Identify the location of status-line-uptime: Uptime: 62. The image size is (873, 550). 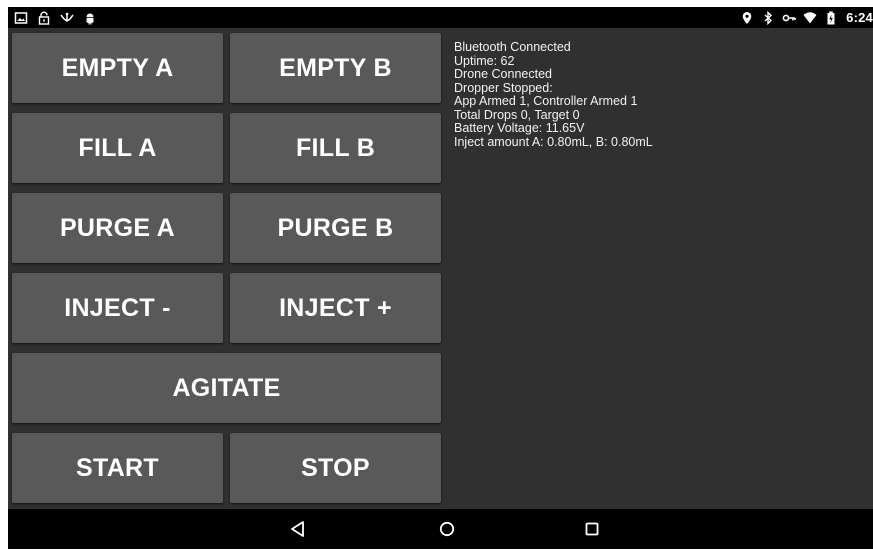
(484, 60).